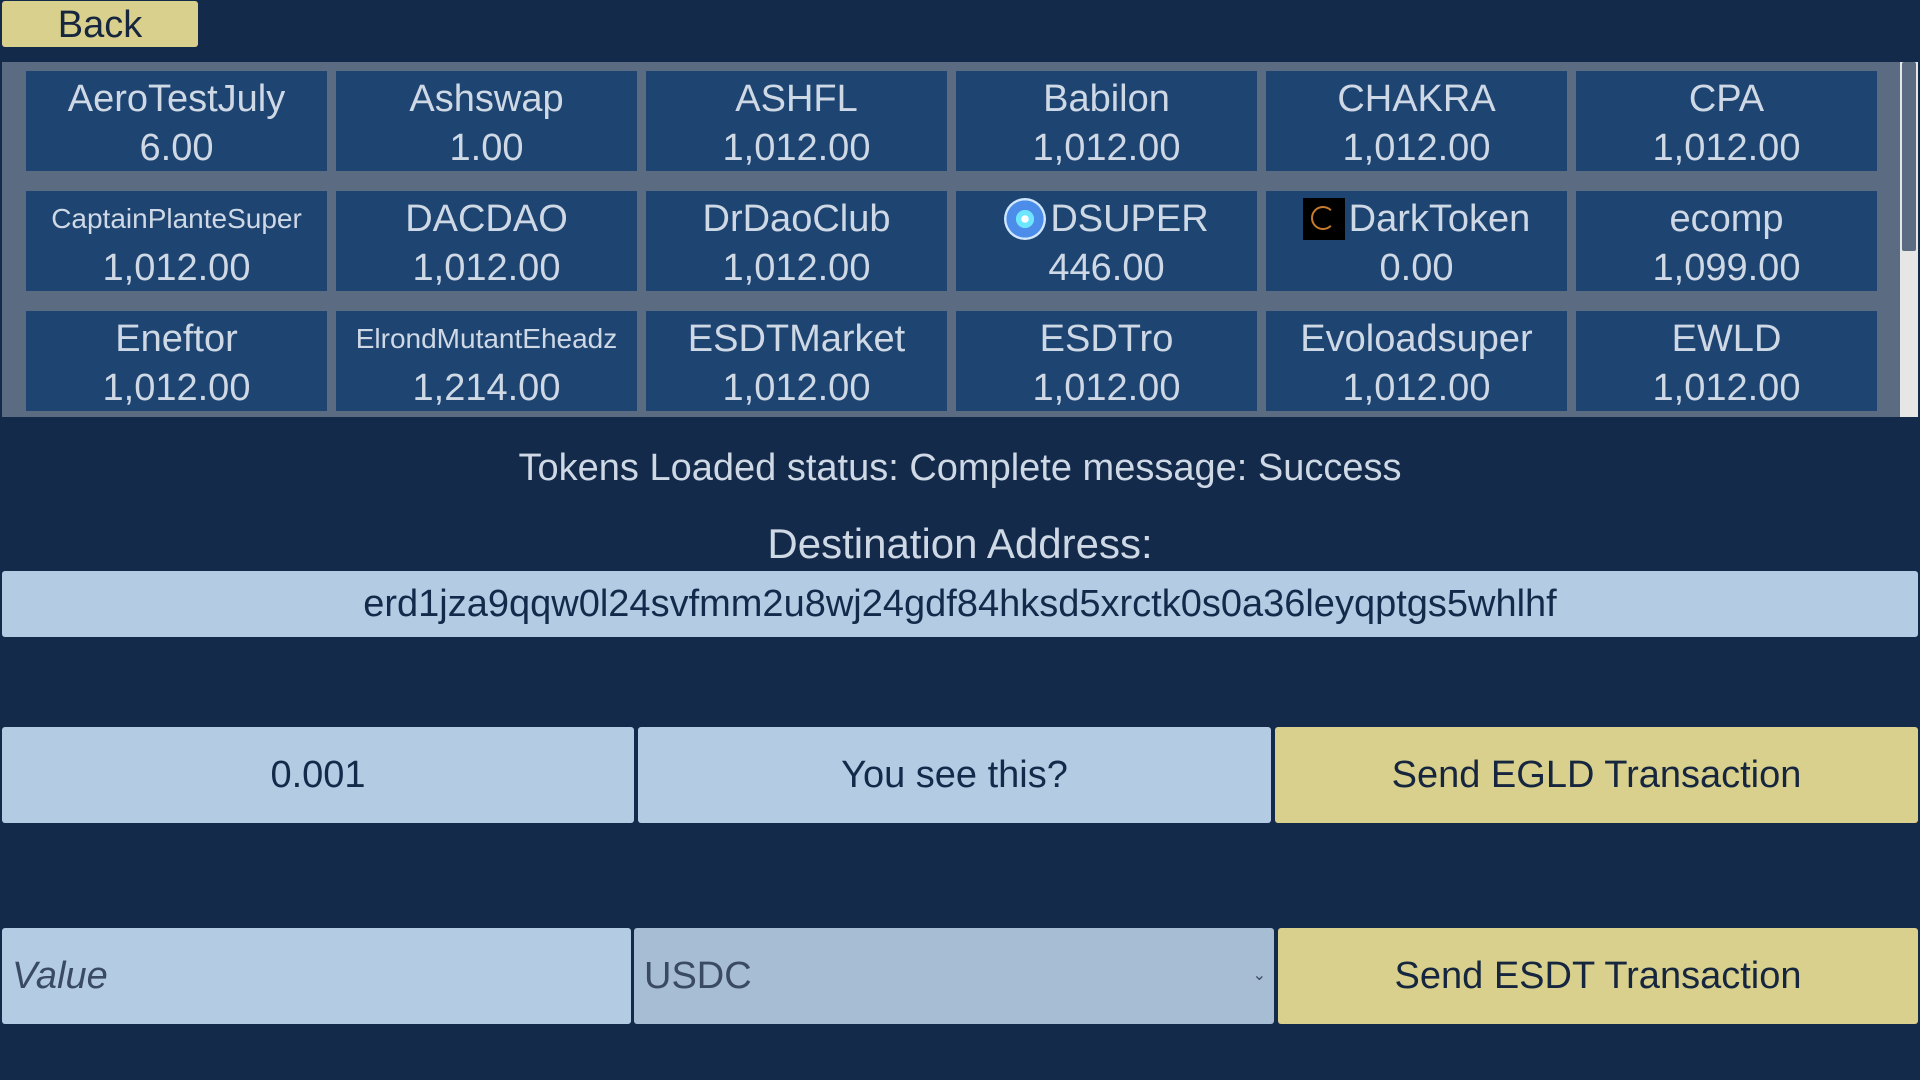 The height and width of the screenshot is (1080, 1920). I want to click on token-name: DACDAO, so click(486, 218).